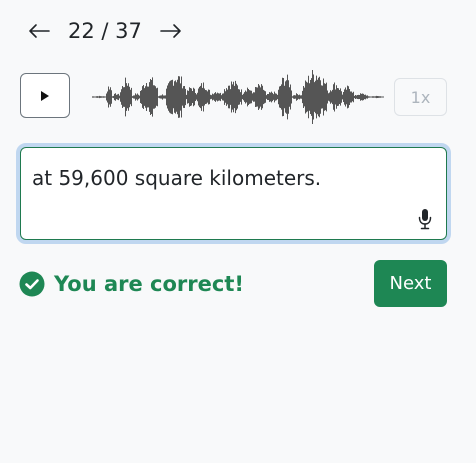 The image size is (476, 463). I want to click on check-circle-icon, so click(32, 284).